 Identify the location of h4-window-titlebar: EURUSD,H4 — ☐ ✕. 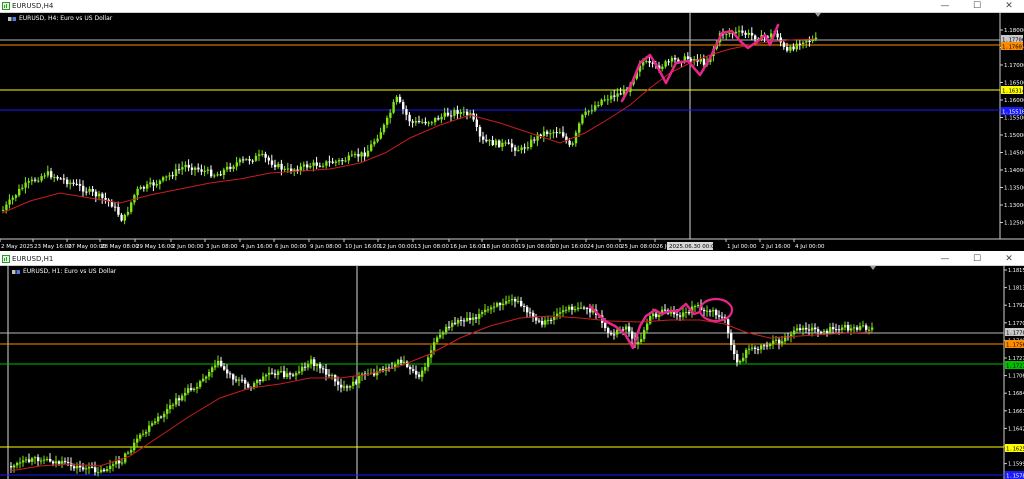
(512, 6).